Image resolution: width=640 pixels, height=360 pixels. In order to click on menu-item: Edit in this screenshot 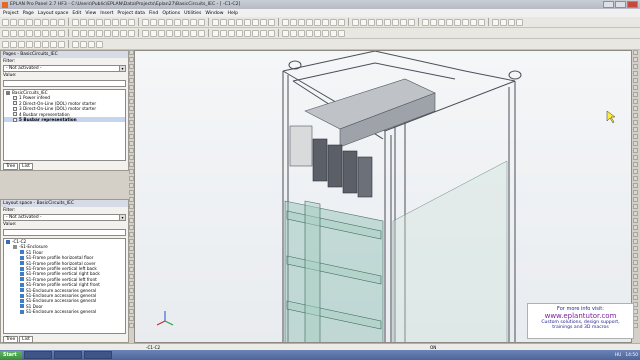, I will do `click(76, 13)`.